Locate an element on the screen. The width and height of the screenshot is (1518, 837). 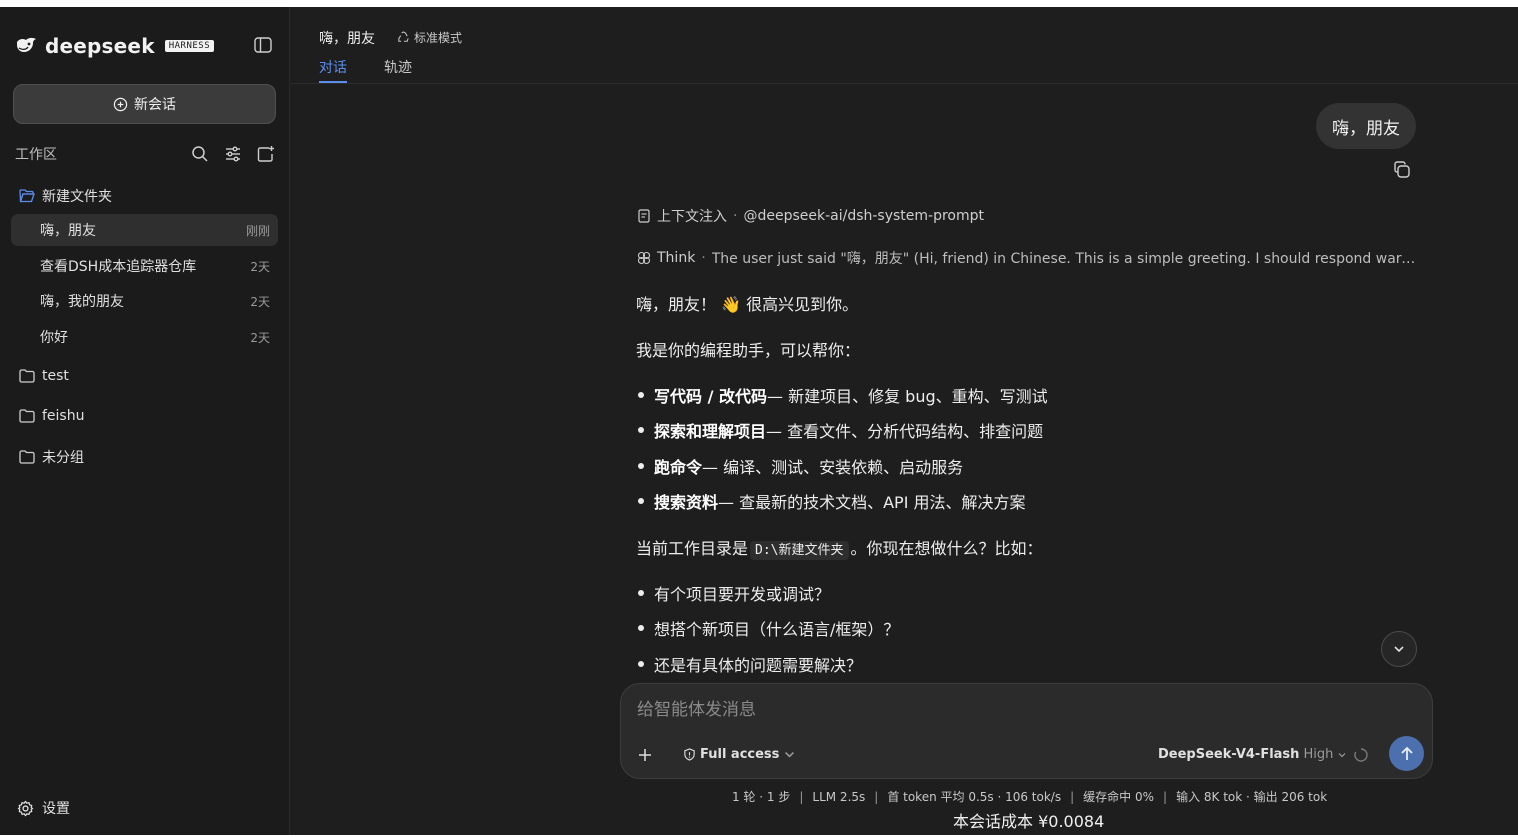
list-item: 想搭个新项目（什么语言/框架）？ is located at coordinates (768, 628).